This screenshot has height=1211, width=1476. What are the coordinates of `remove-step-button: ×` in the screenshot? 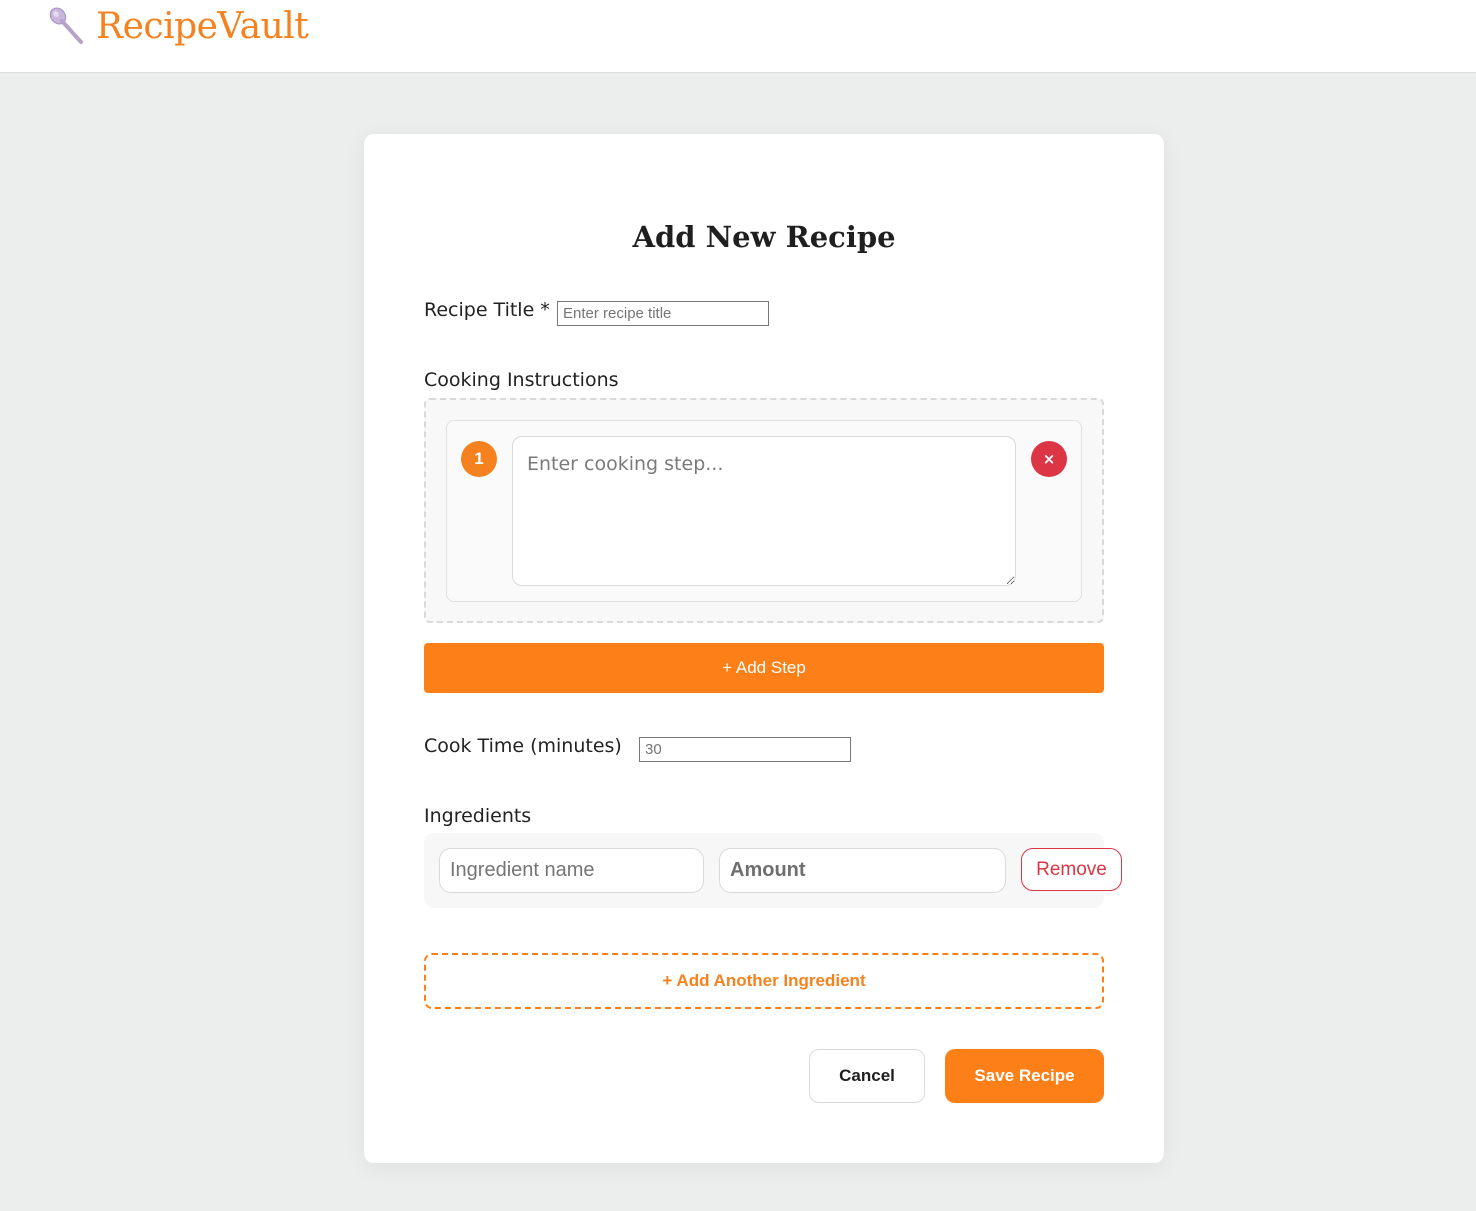 It's located at (1049, 459).